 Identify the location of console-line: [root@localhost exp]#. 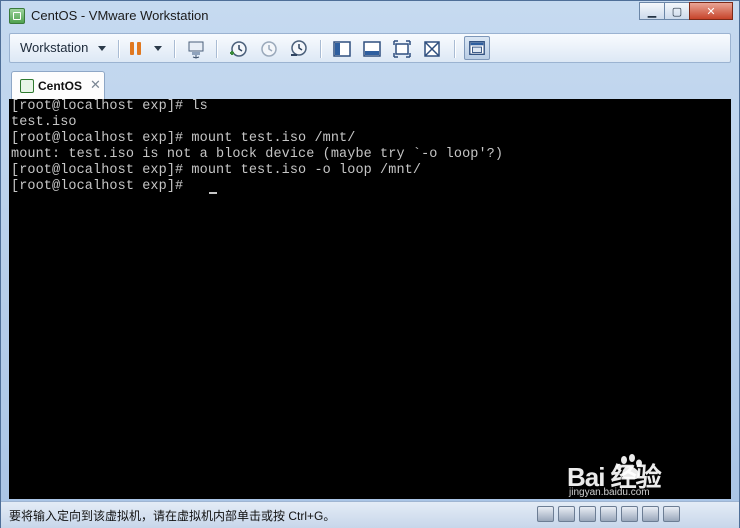
(101, 186).